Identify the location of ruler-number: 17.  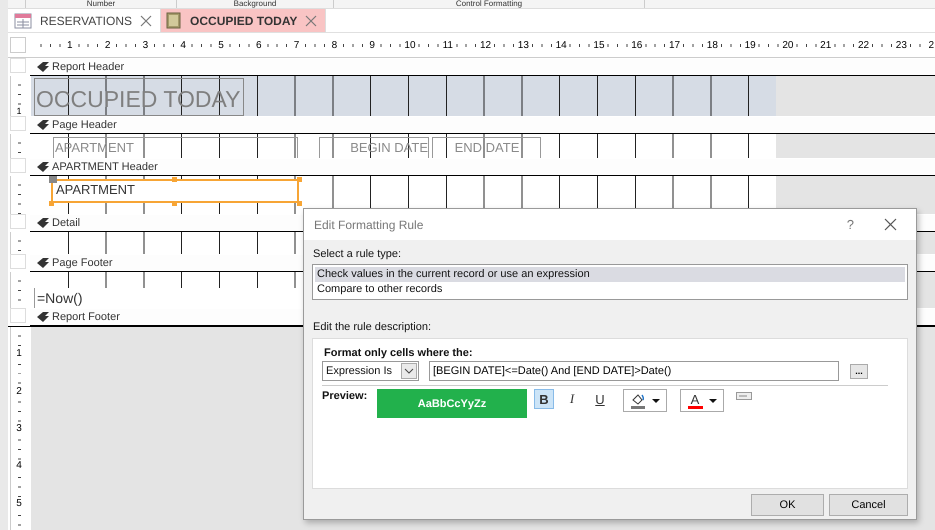
(675, 45).